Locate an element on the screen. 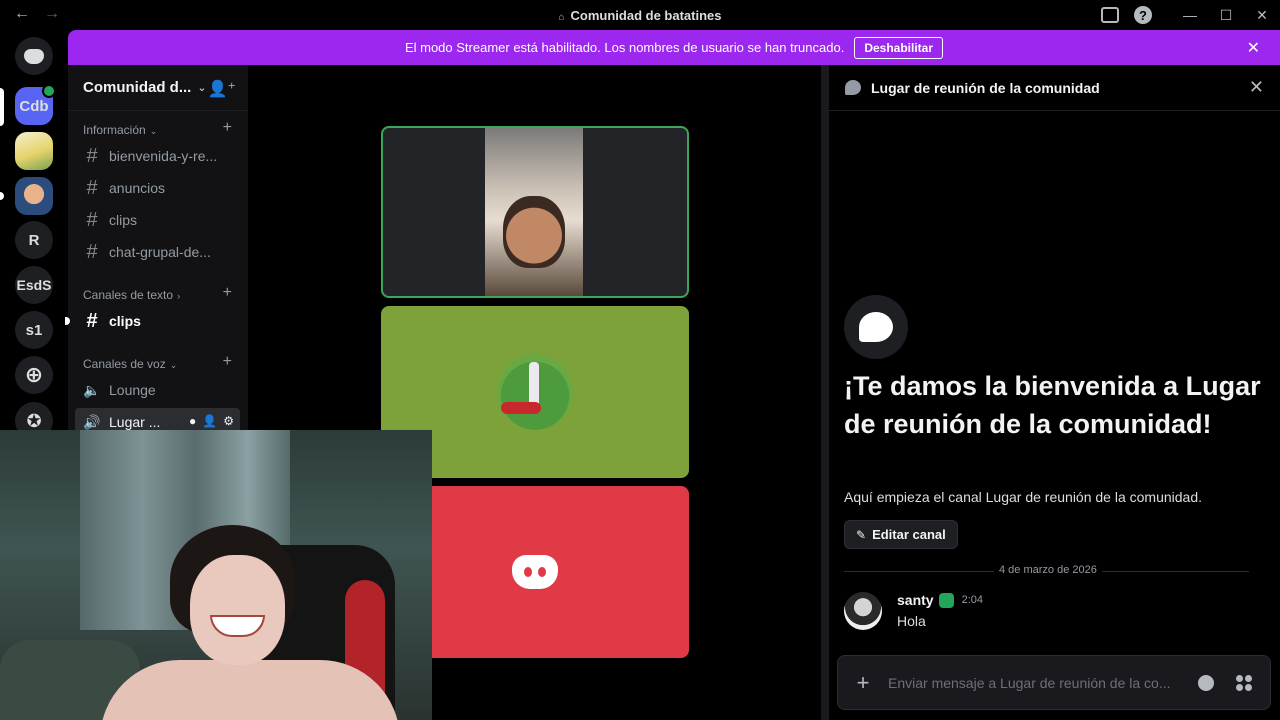 The height and width of the screenshot is (720, 1280). inbox-icon is located at coordinates (1110, 15).